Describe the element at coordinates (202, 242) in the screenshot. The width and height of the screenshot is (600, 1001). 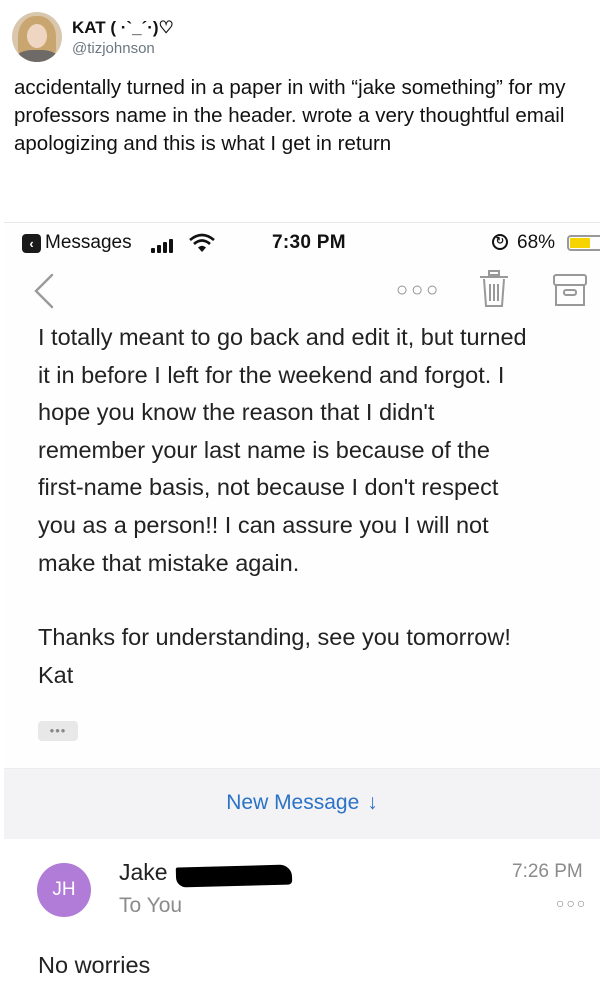
I see `wifi-icon` at that location.